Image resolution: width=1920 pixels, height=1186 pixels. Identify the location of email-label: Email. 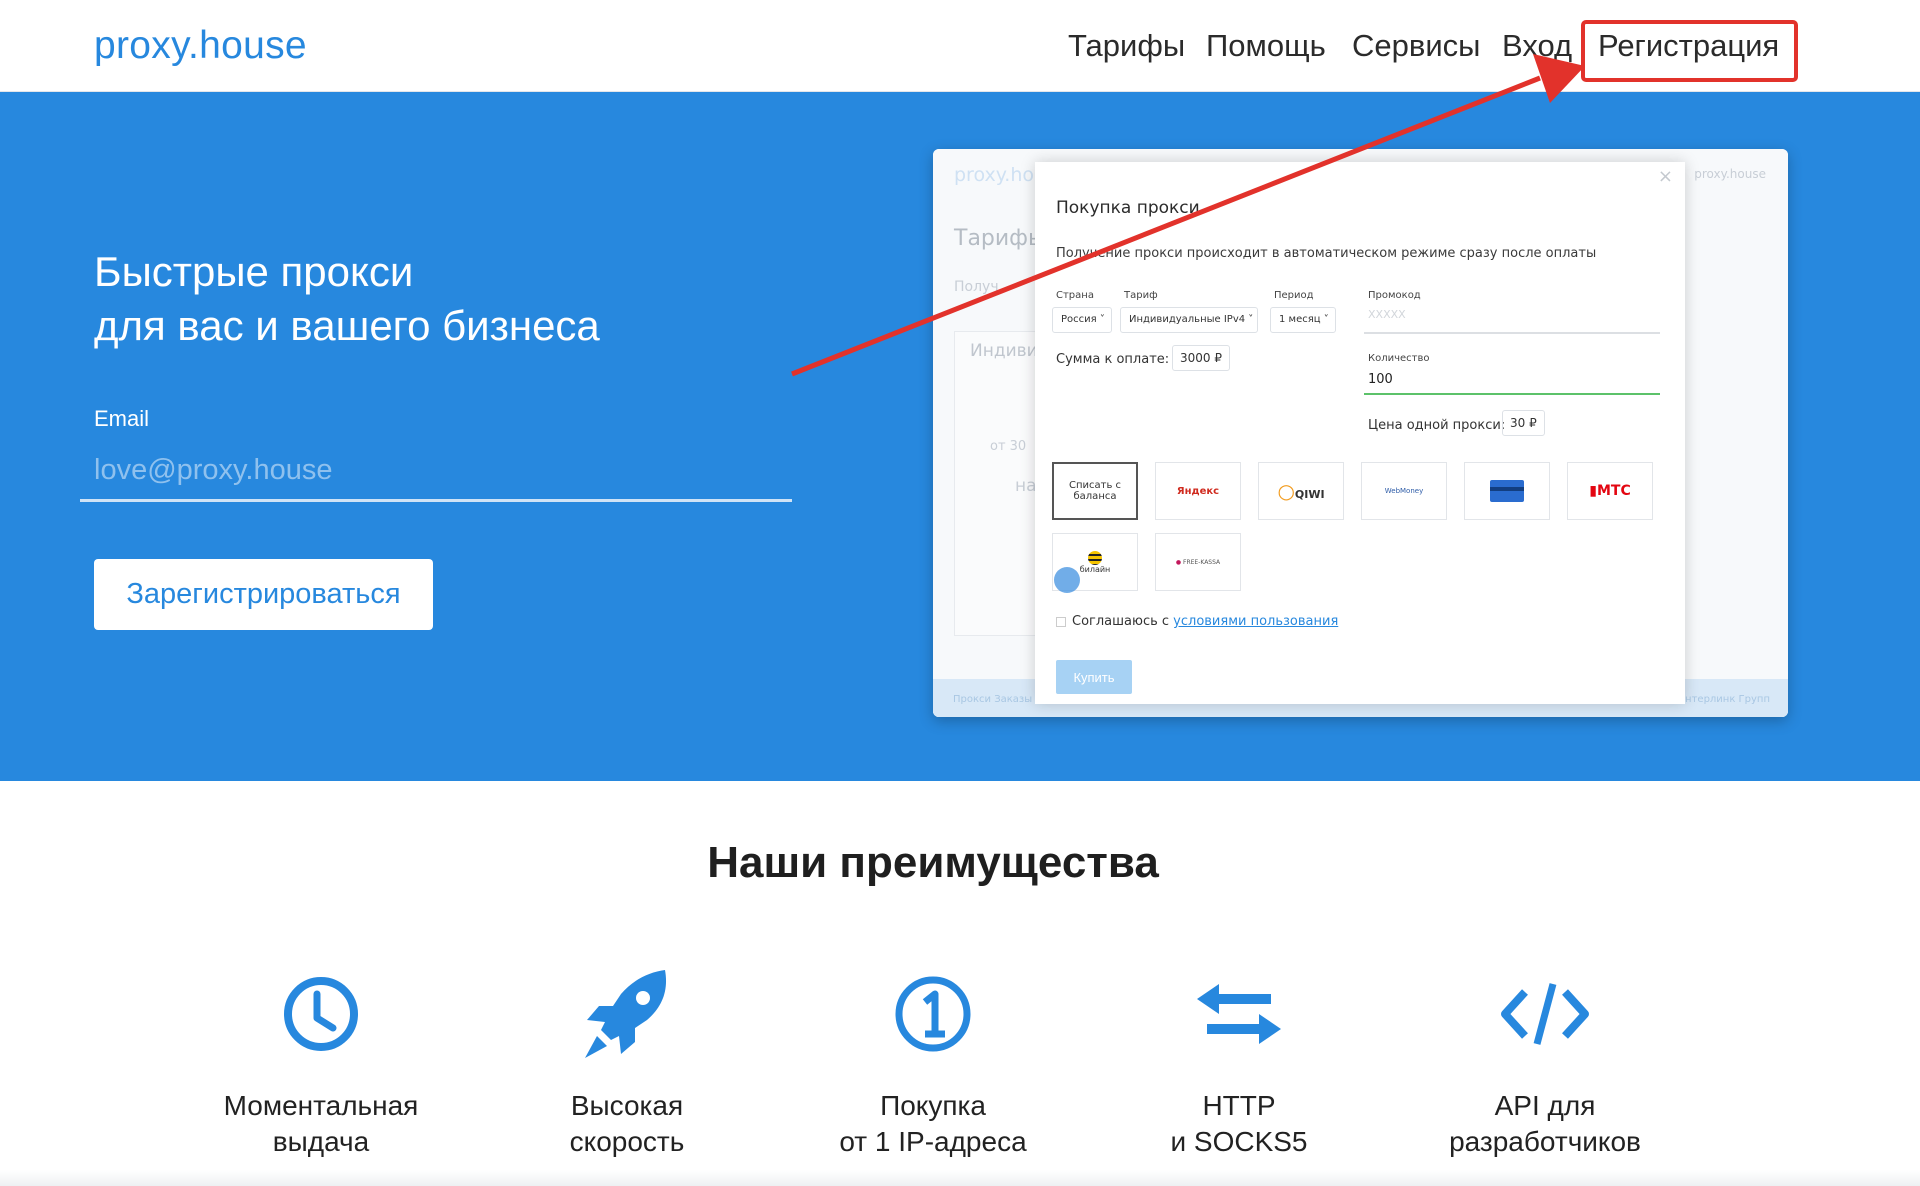
(122, 418).